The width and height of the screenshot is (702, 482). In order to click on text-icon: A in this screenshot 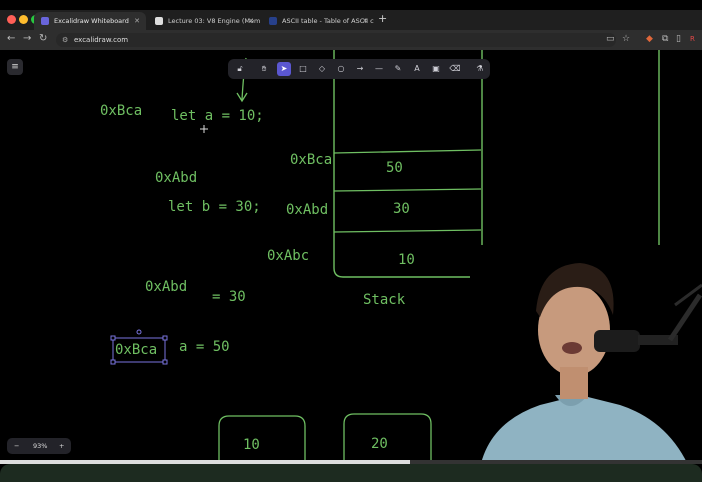, I will do `click(417, 69)`.